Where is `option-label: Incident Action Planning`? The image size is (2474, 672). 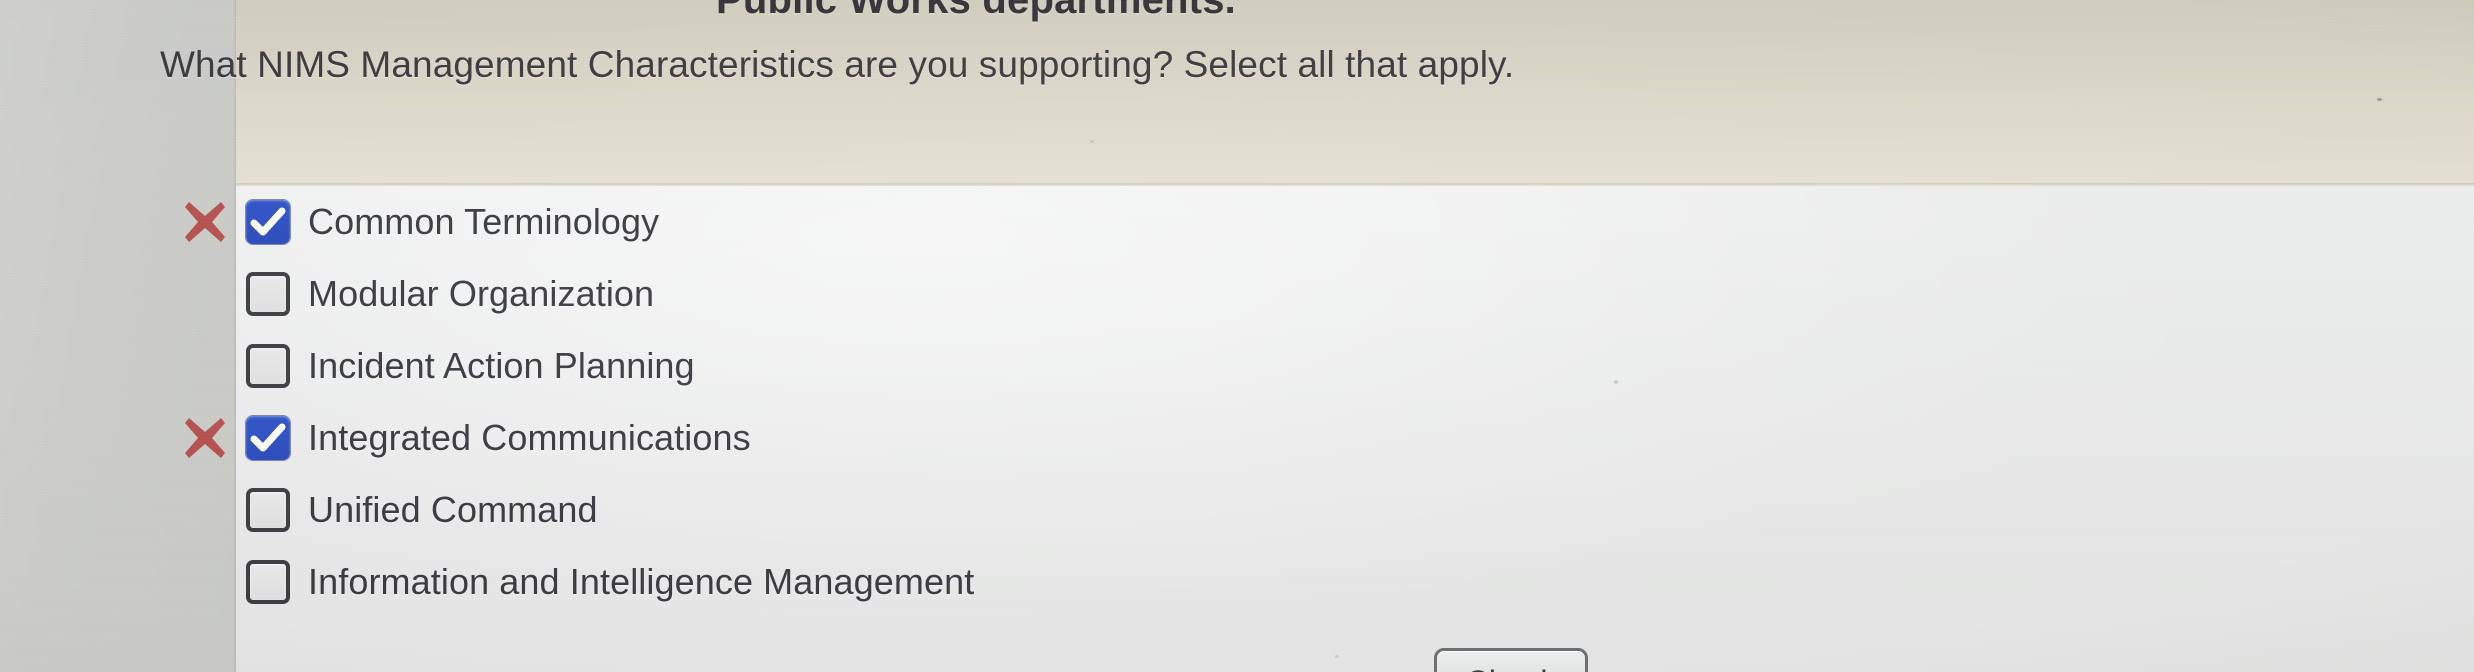 option-label: Incident Action Planning is located at coordinates (501, 365).